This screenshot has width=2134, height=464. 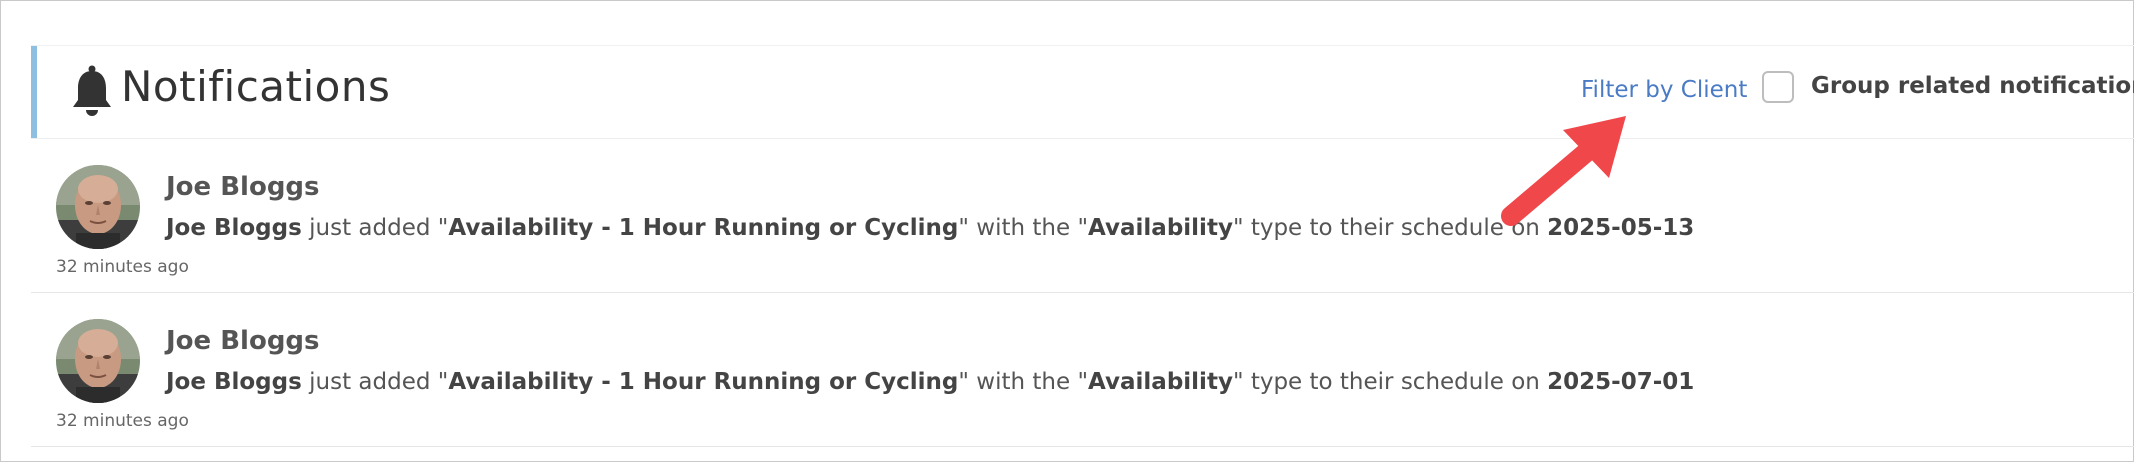 What do you see at coordinates (1778, 87) in the screenshot?
I see `group-notifications-checkbox` at bounding box center [1778, 87].